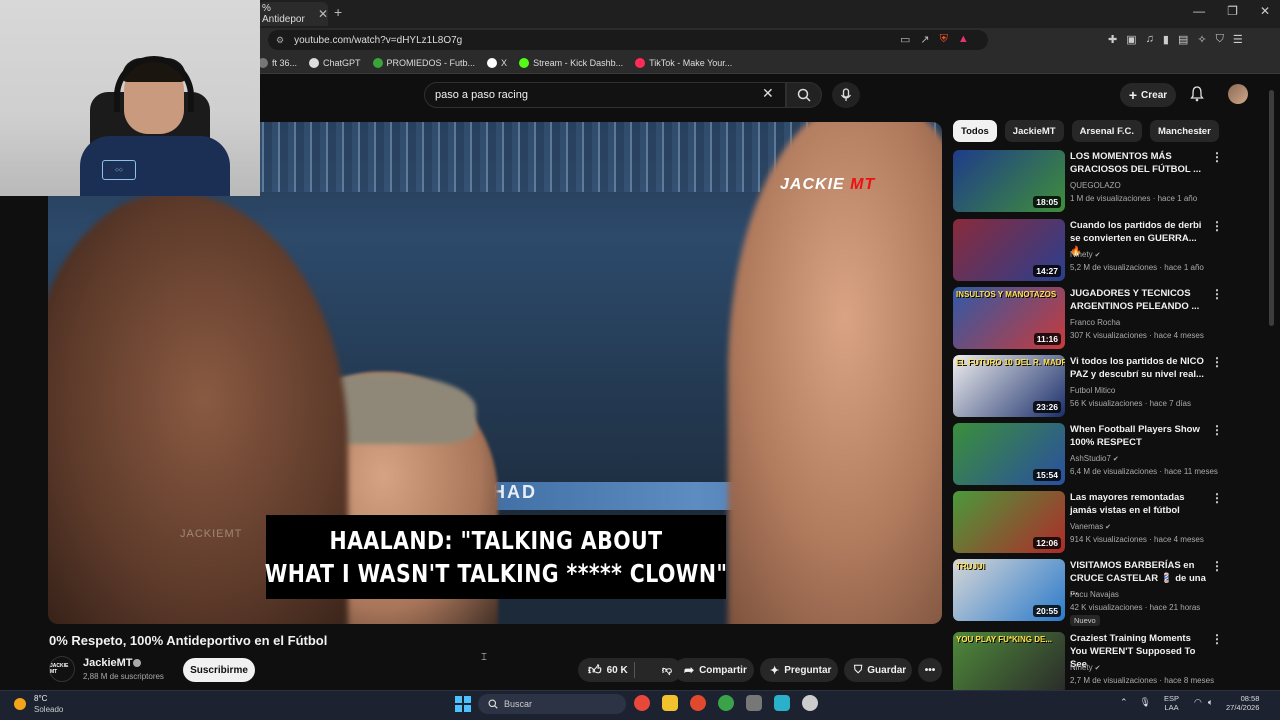 The width and height of the screenshot is (1280, 720). What do you see at coordinates (1150, 39) in the screenshot?
I see `media-icon: ♫` at bounding box center [1150, 39].